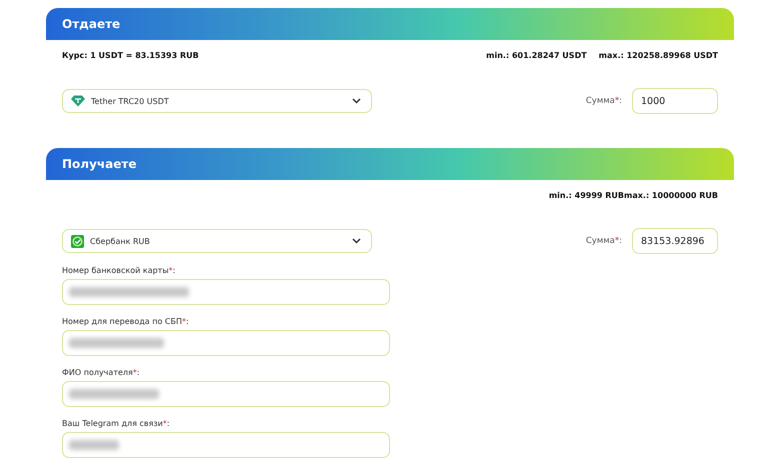  What do you see at coordinates (633, 195) in the screenshot?
I see `limit-text: min.: 49999 RUBmax.: 10000000 RUB` at bounding box center [633, 195].